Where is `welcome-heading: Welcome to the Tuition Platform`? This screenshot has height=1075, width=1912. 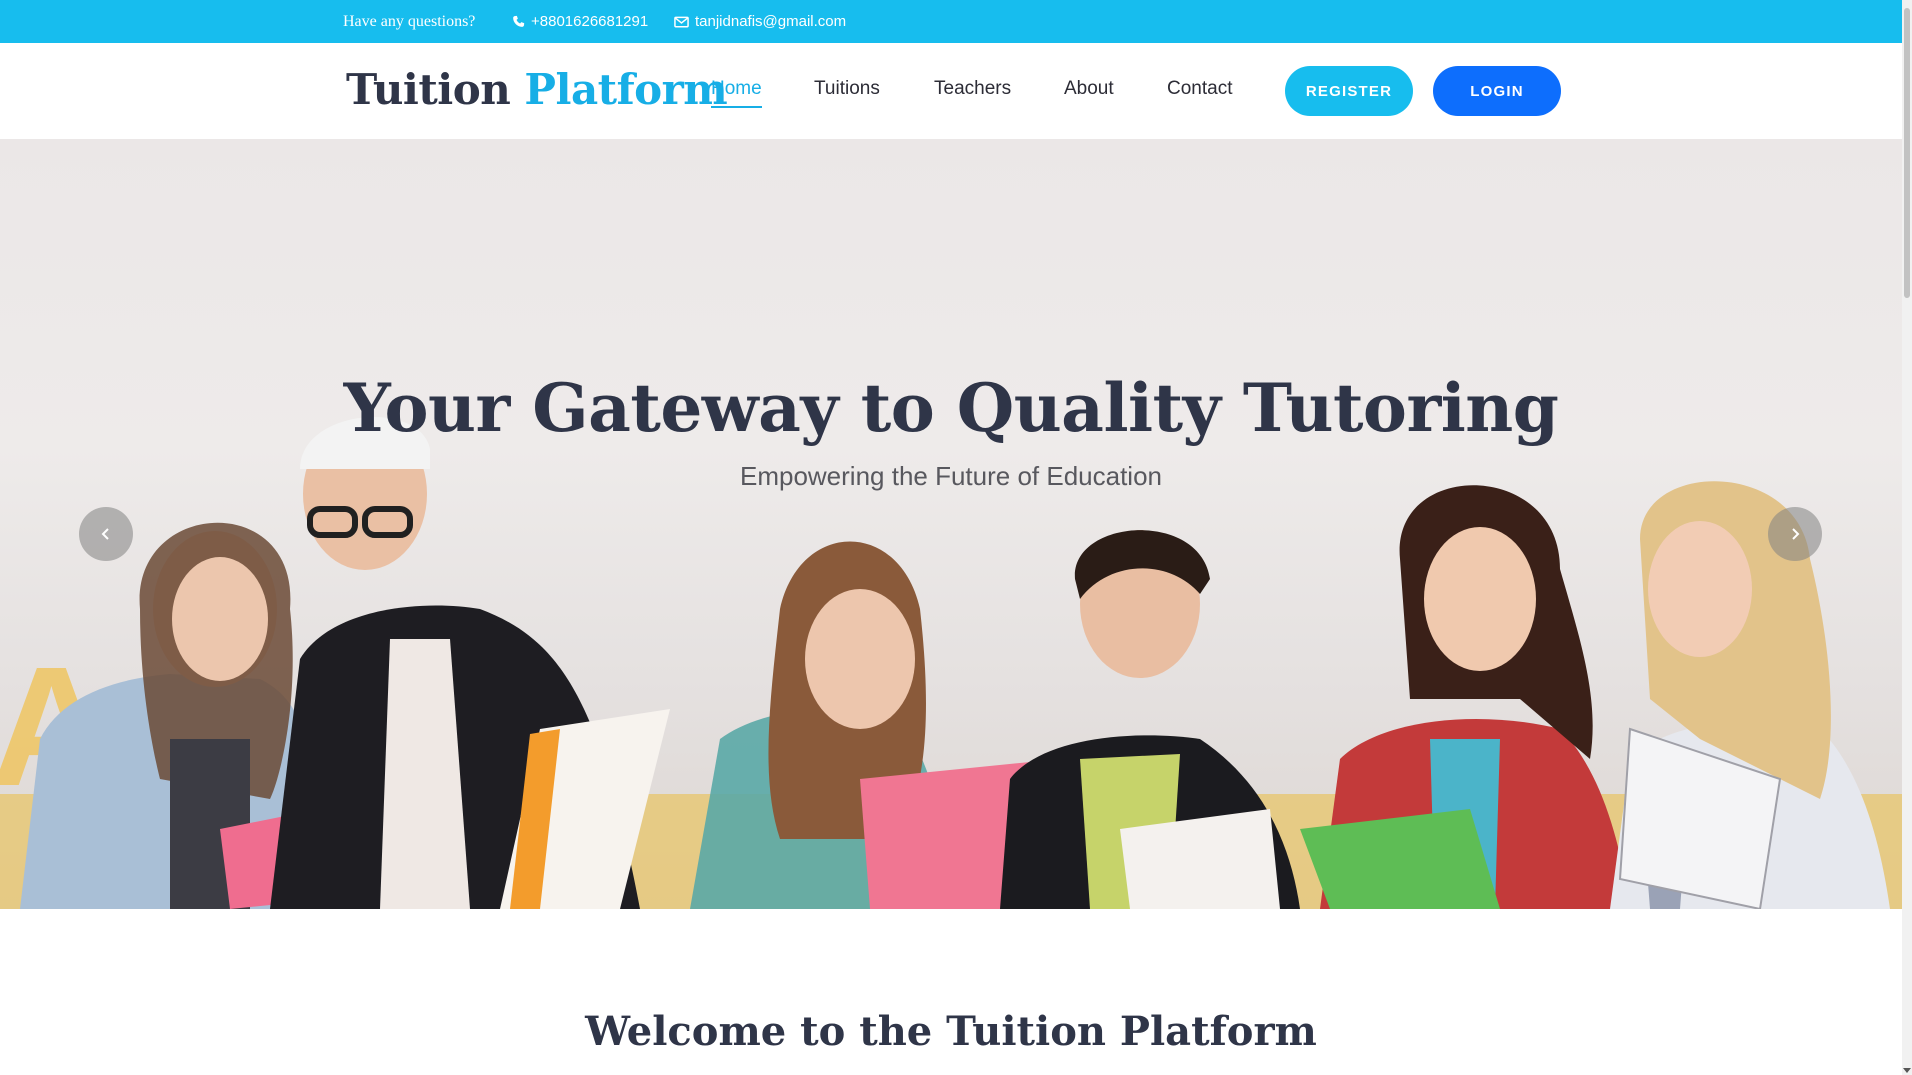 welcome-heading: Welcome to the Tuition Platform is located at coordinates (951, 1031).